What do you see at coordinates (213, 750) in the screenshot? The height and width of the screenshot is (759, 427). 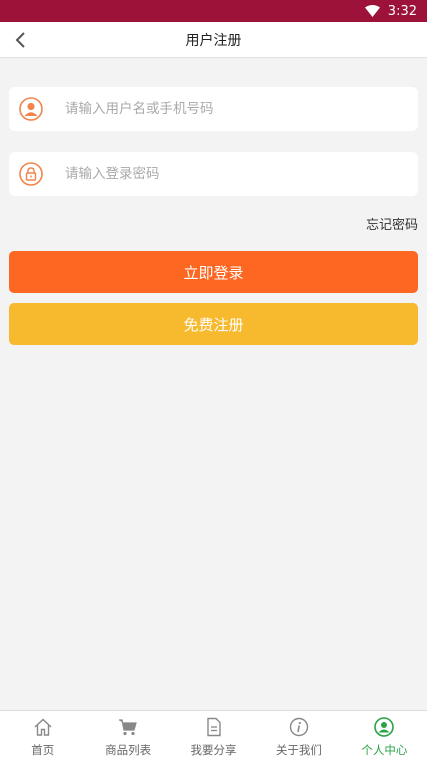 I see `tab-label: 我要分享` at bounding box center [213, 750].